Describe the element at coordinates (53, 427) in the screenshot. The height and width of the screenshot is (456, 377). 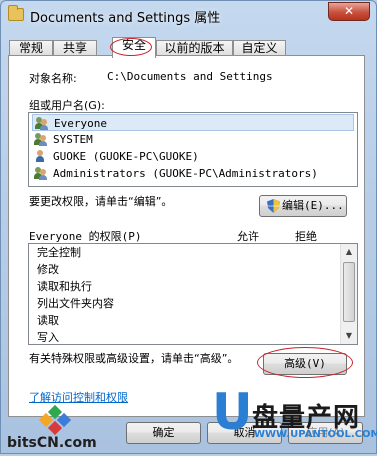
I see `bitscn-watermark: bitsCN.com` at that location.